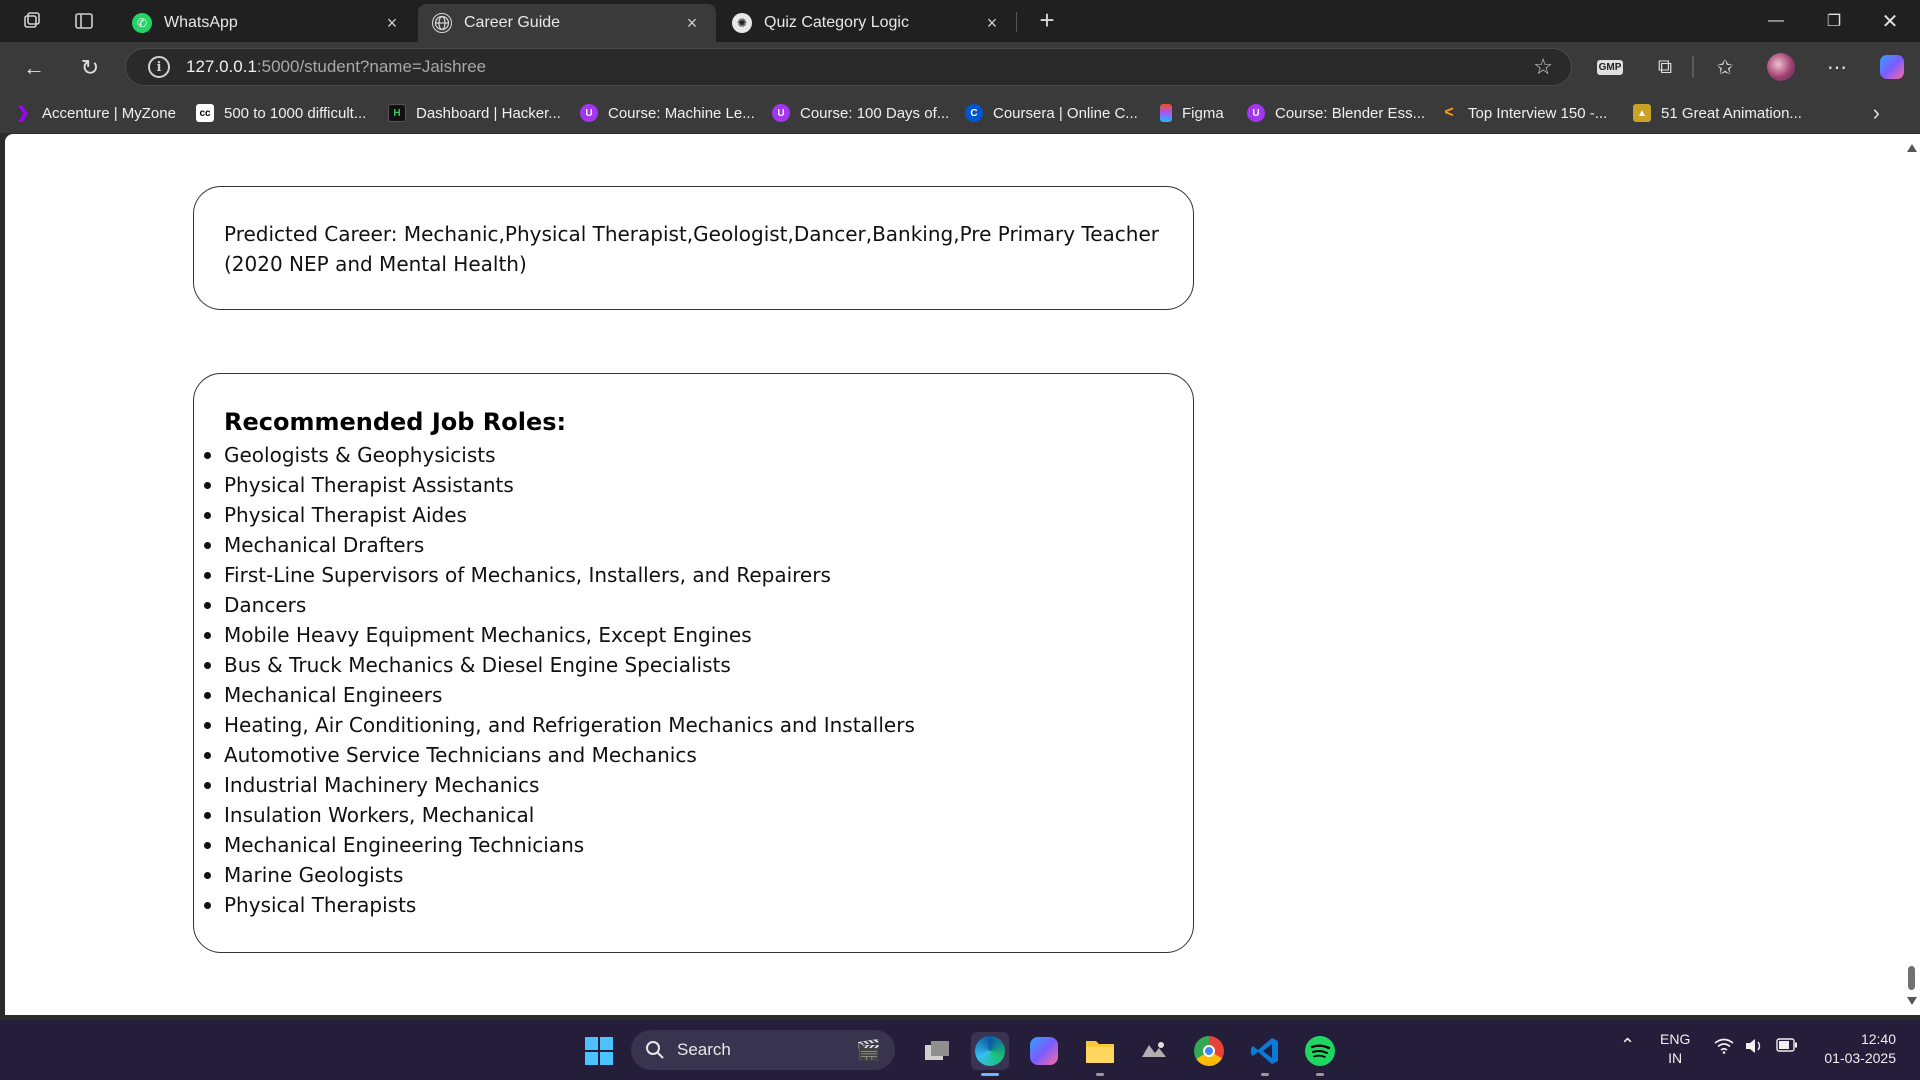 The image size is (1920, 1080). Describe the element at coordinates (868, 1050) in the screenshot. I see `search-highlight-icon: 🎬` at that location.